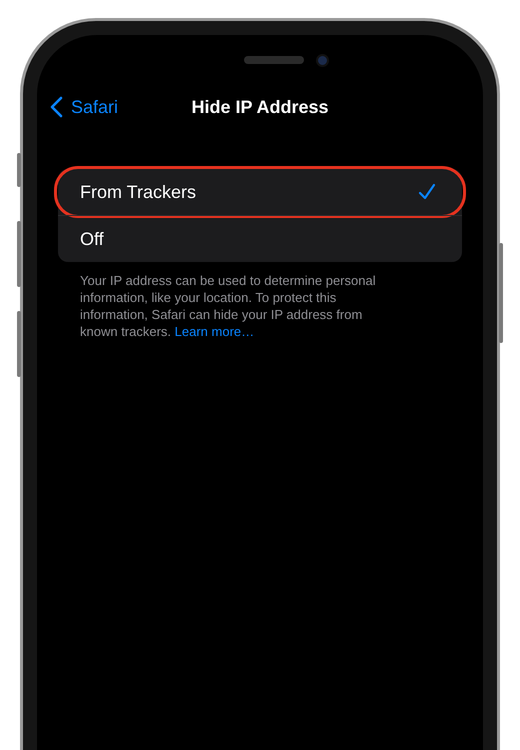 This screenshot has height=750, width=520. Describe the element at coordinates (427, 192) in the screenshot. I see `checkmark-icon` at that location.